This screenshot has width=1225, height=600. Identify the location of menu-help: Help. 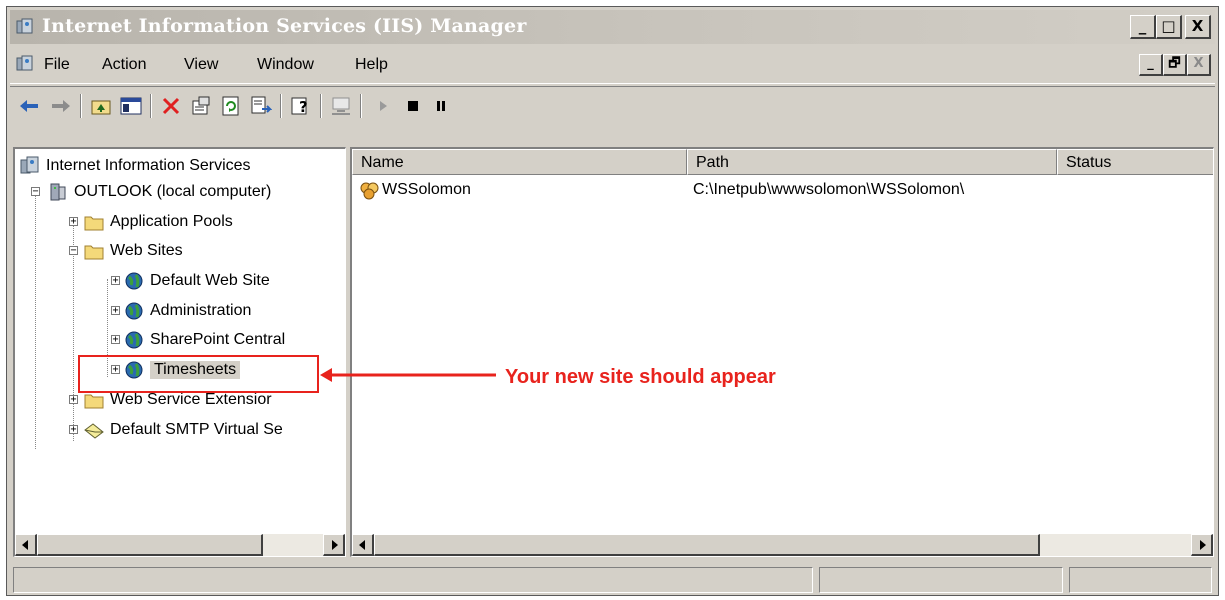
(371, 65).